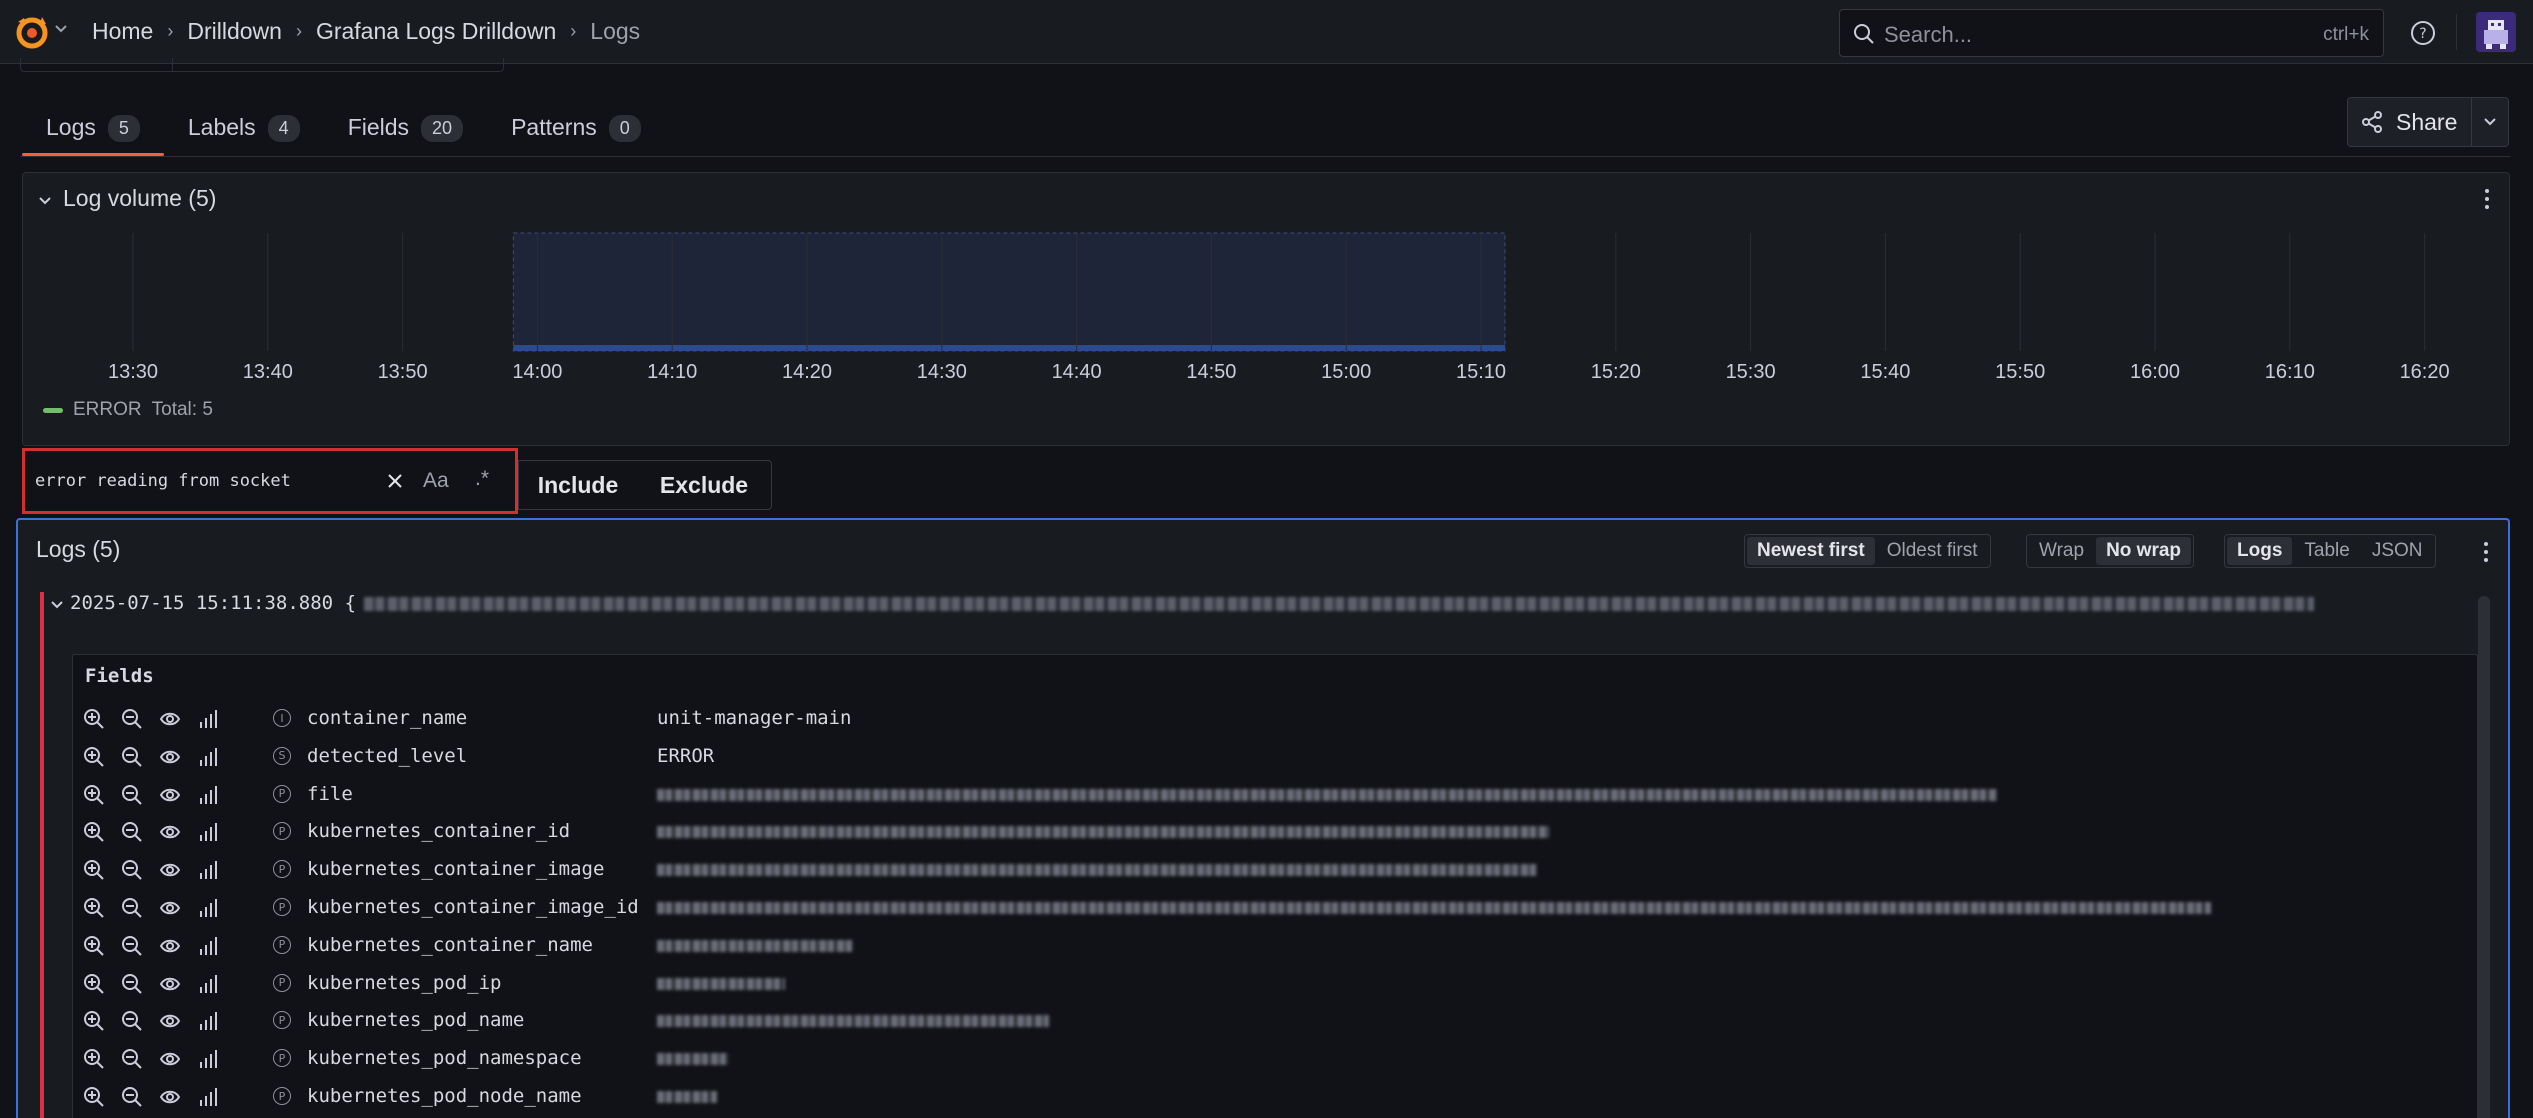  What do you see at coordinates (615, 31) in the screenshot?
I see `breadcrumb-logs: Logs` at bounding box center [615, 31].